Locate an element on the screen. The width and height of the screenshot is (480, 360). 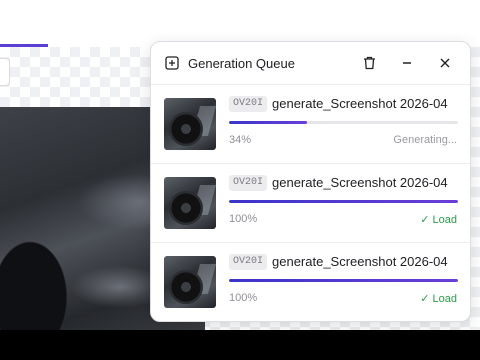
queue-header: Generation Queue is located at coordinates (310, 63).